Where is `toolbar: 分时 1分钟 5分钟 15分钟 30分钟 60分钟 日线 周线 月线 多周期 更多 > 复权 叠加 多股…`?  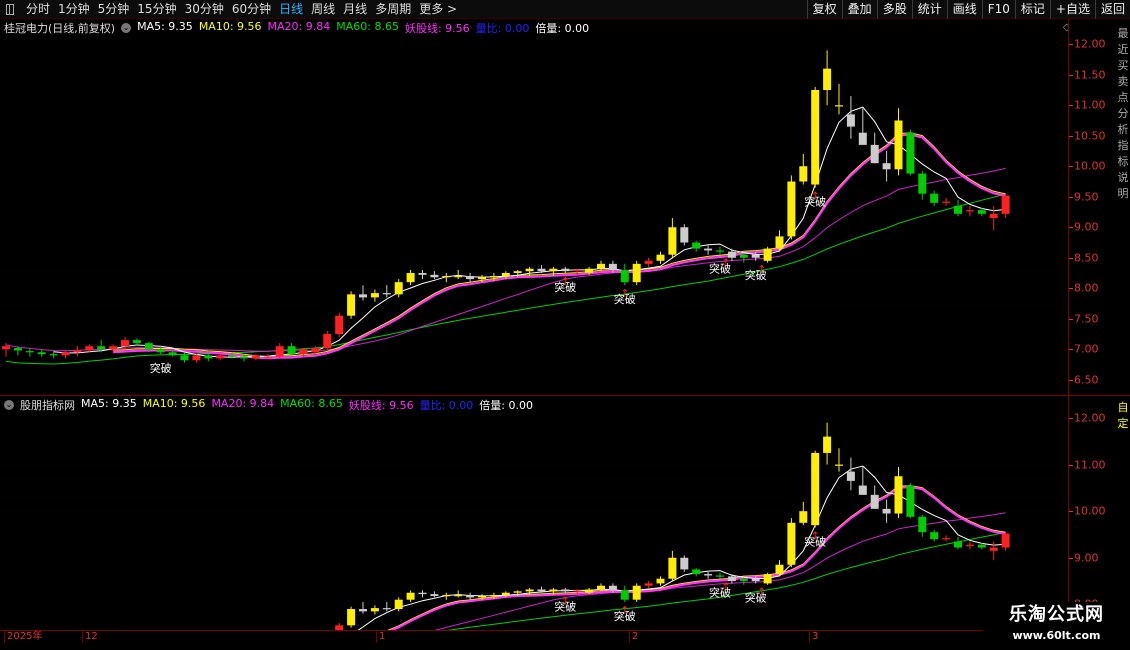
toolbar: 分时 1分钟 5分钟 15分钟 30分钟 60分钟 日线 周线 月线 多周期 更多 > 复权 叠加 多股… is located at coordinates (565, 9).